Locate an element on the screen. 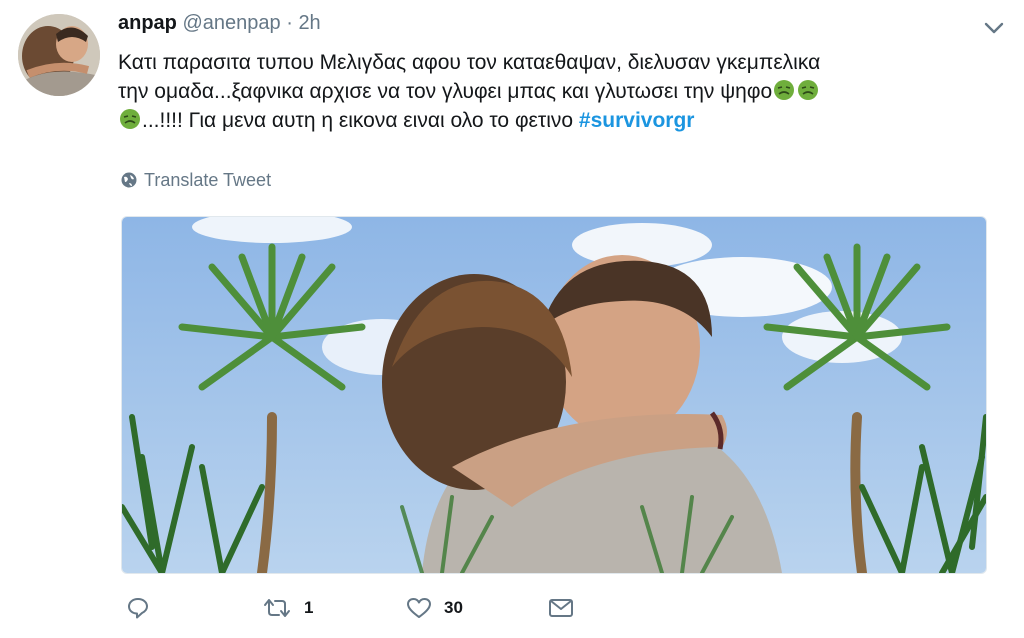  tweet-header: anpap @anenpap · 2h is located at coordinates (219, 23).